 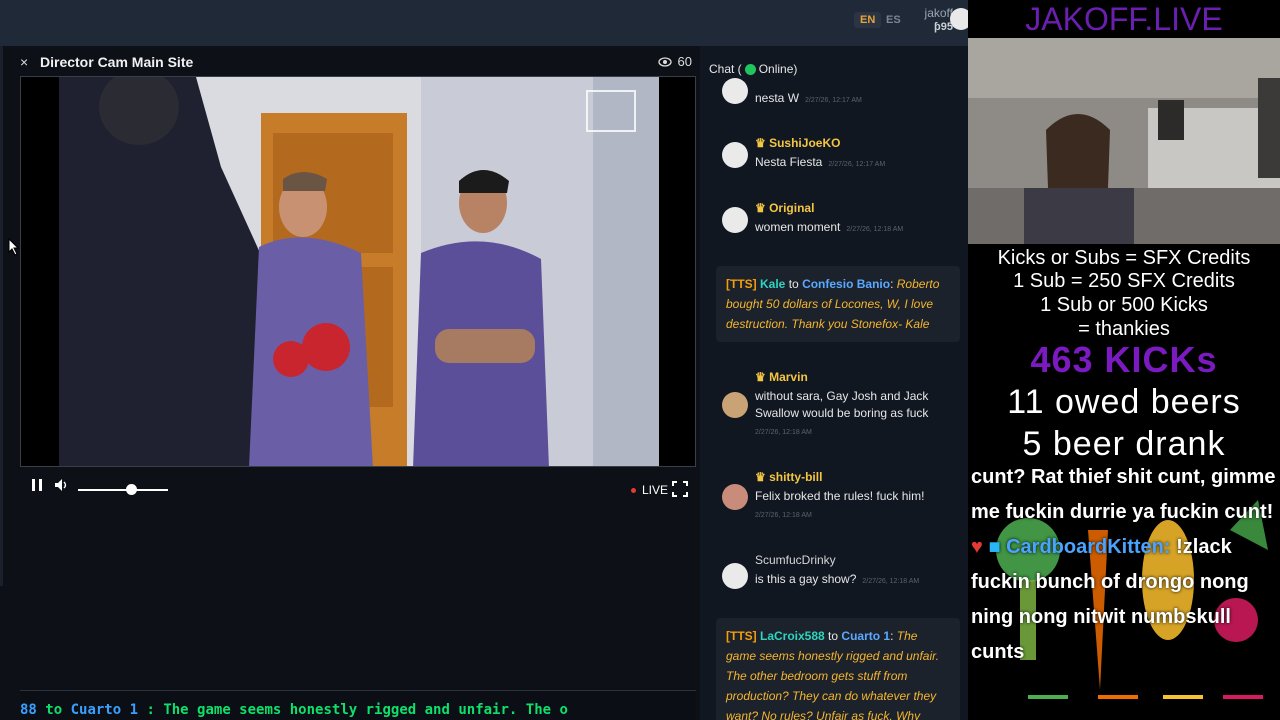 What do you see at coordinates (1124, 258) in the screenshot?
I see `overlay-line-1: Kicks or Subs = SFX Credits` at bounding box center [1124, 258].